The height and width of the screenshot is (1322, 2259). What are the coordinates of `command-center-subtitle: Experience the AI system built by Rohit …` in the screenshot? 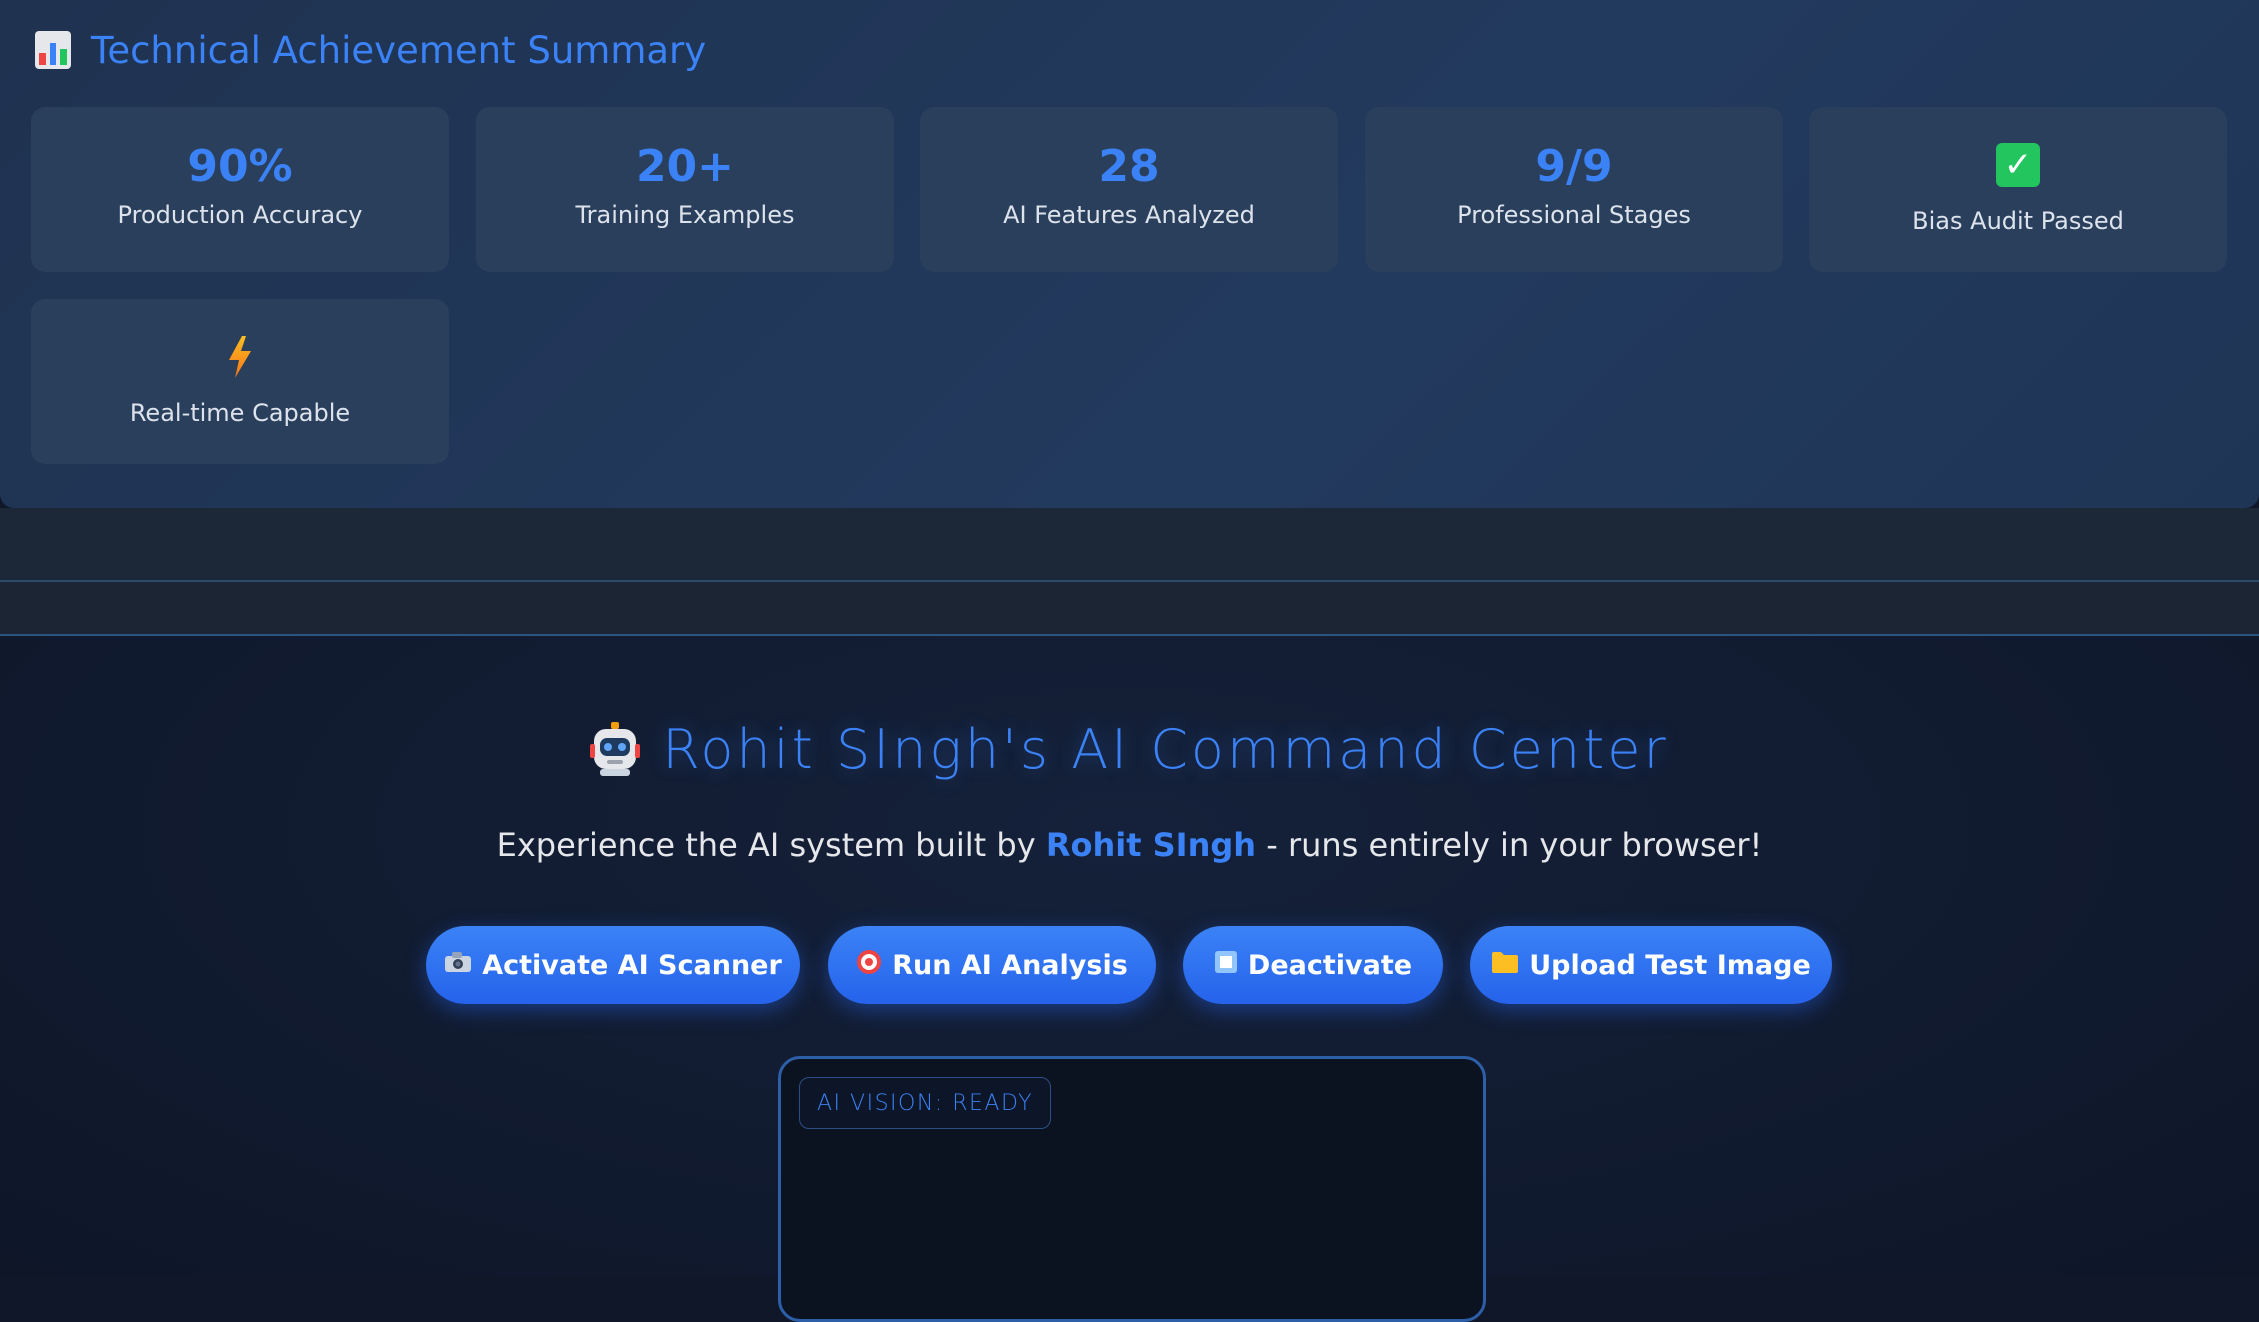 It's located at (1129, 845).